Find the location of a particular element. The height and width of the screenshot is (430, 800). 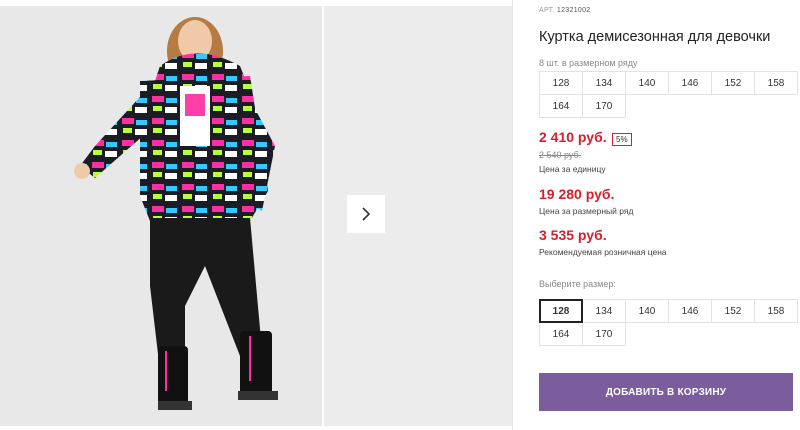

article-number: АРТ. 12321002 is located at coordinates (564, 10).